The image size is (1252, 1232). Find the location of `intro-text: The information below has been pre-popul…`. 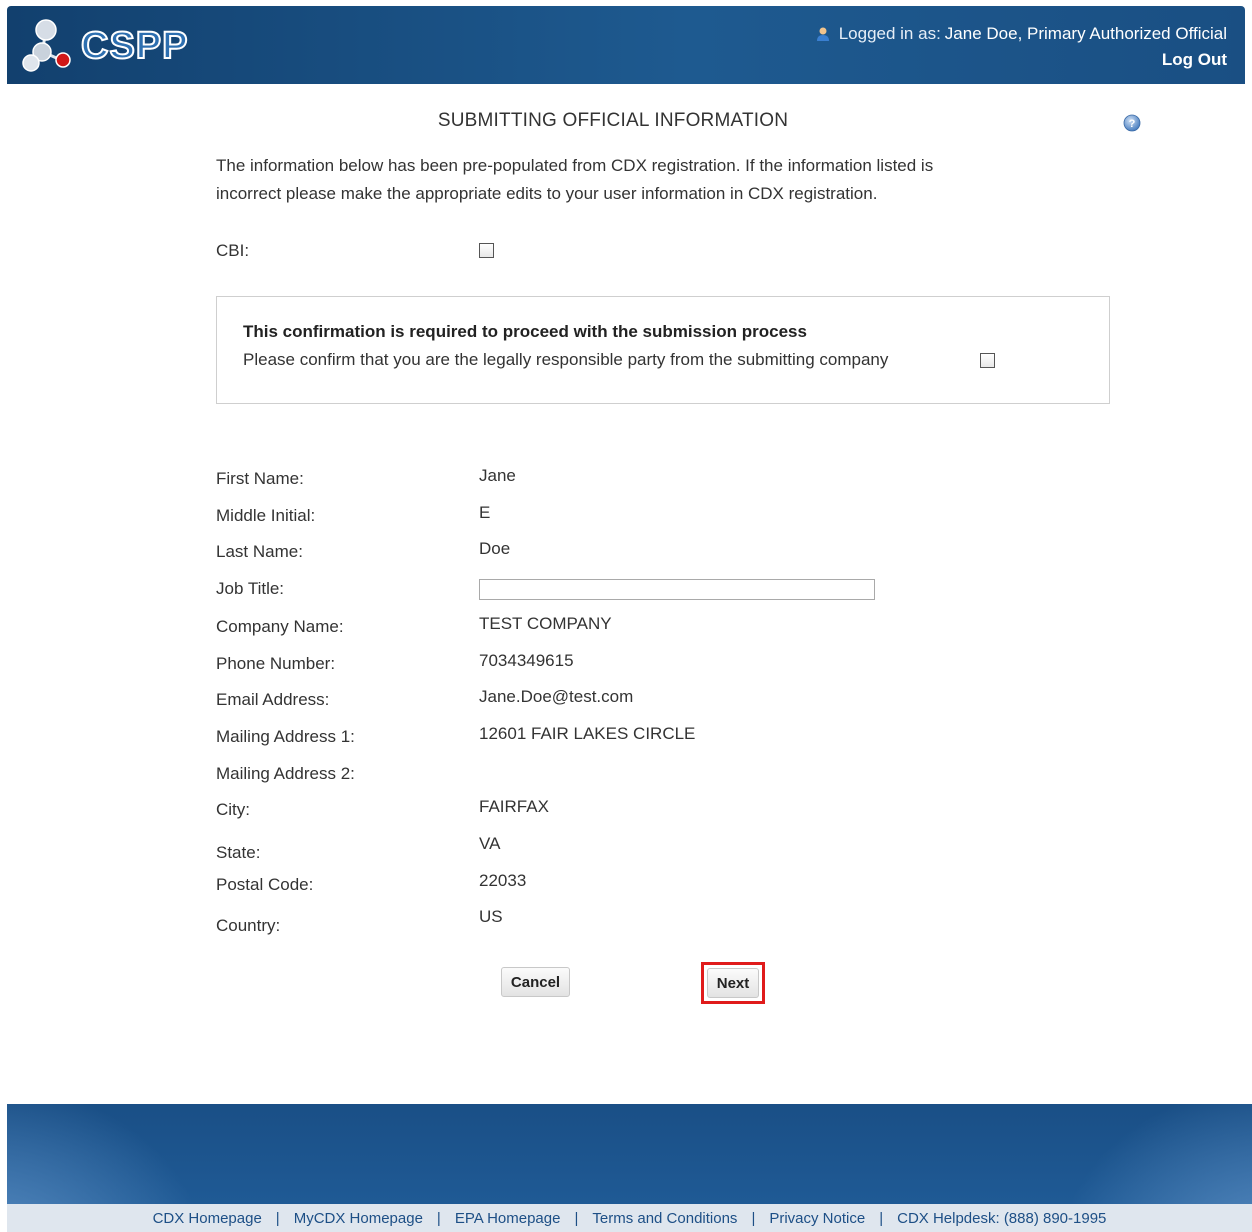

intro-text: The information below has been pre-popul… is located at coordinates (626, 180).